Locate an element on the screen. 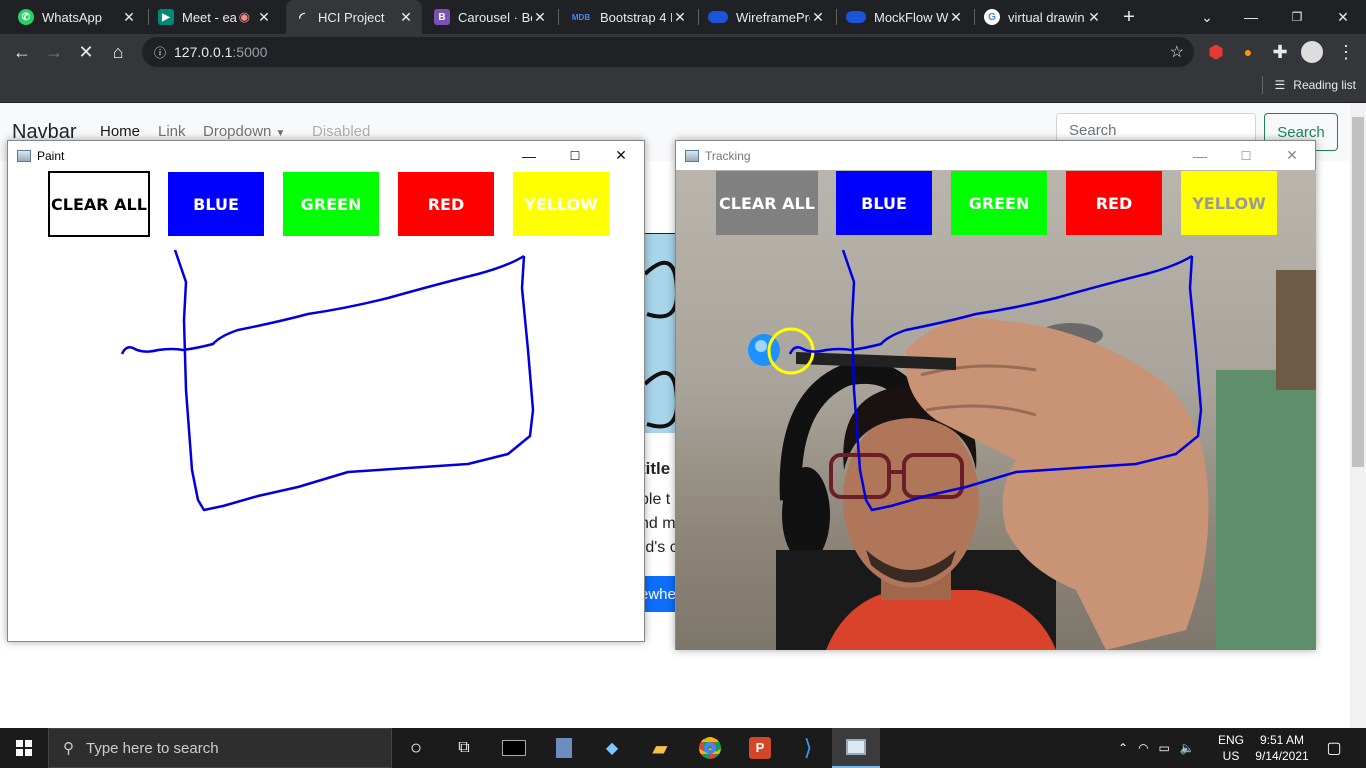 The image size is (1366, 768). tab-meet: ▶ Meet - ea ◉ ✕ is located at coordinates (215, 17).